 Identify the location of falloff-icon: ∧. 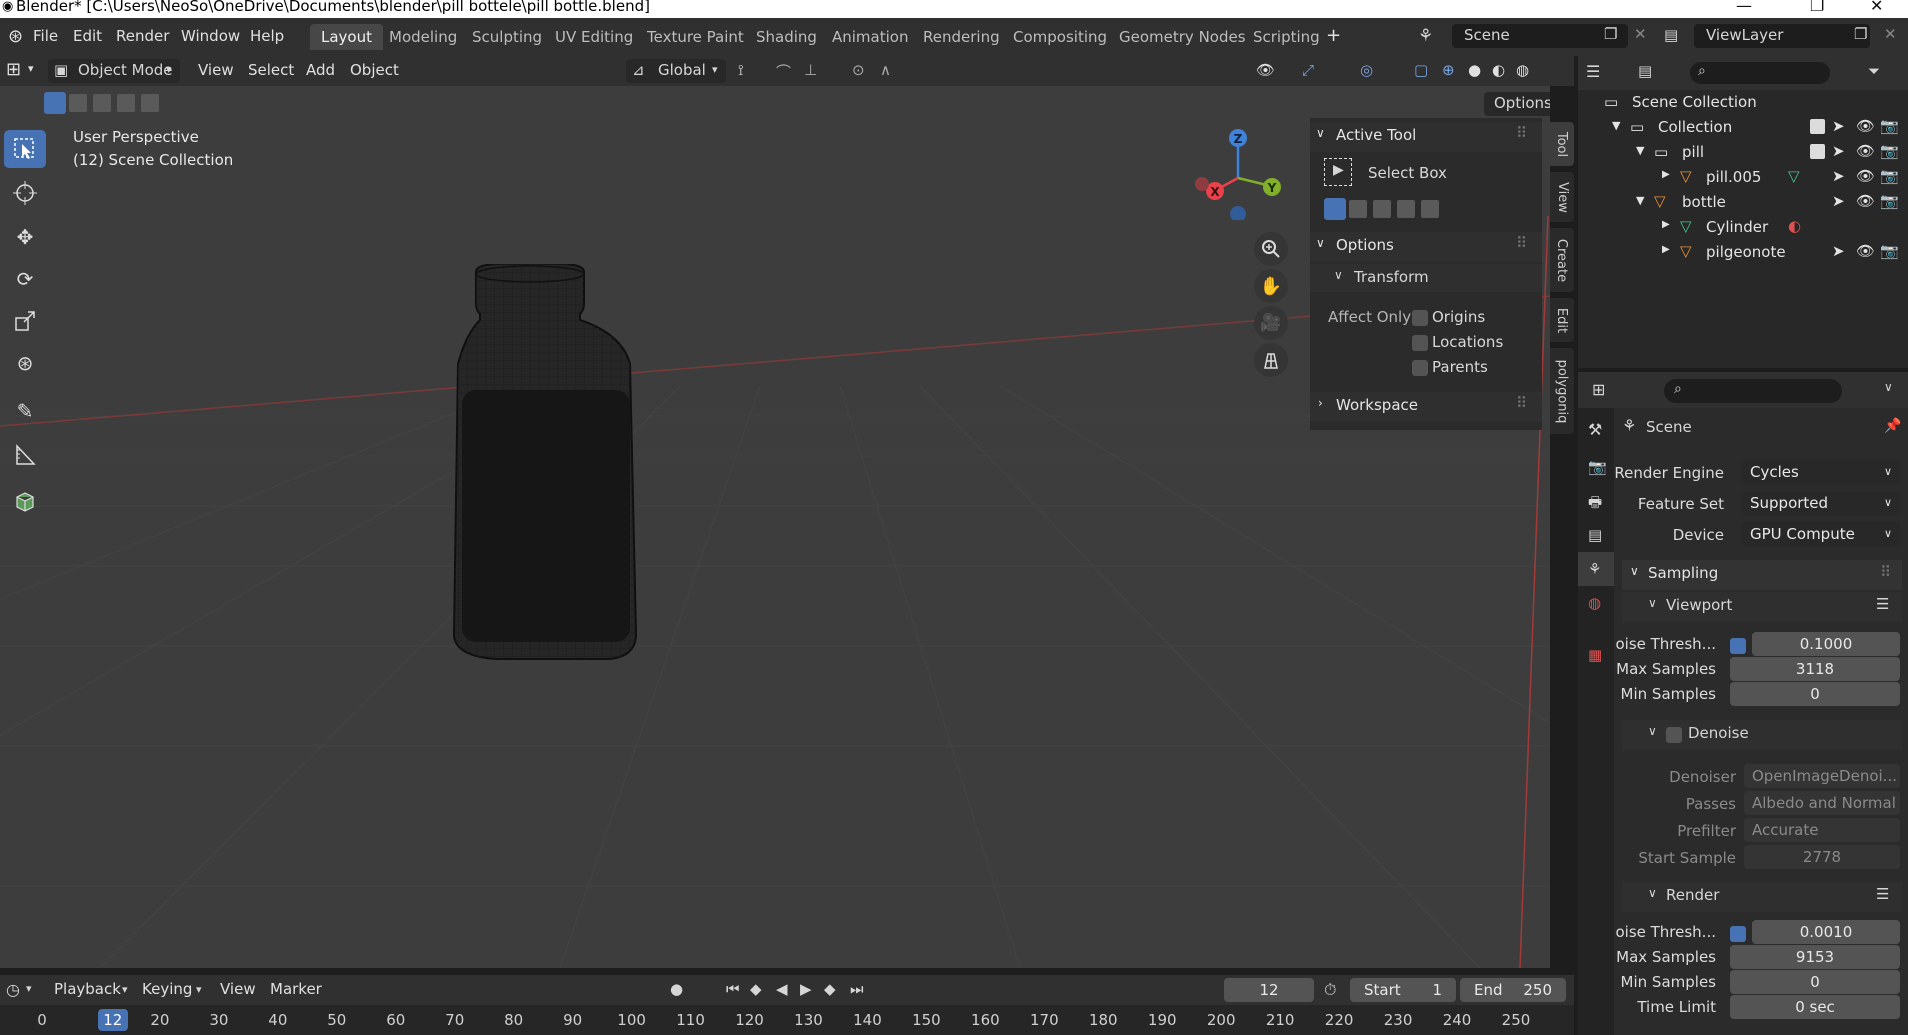
(885, 70).